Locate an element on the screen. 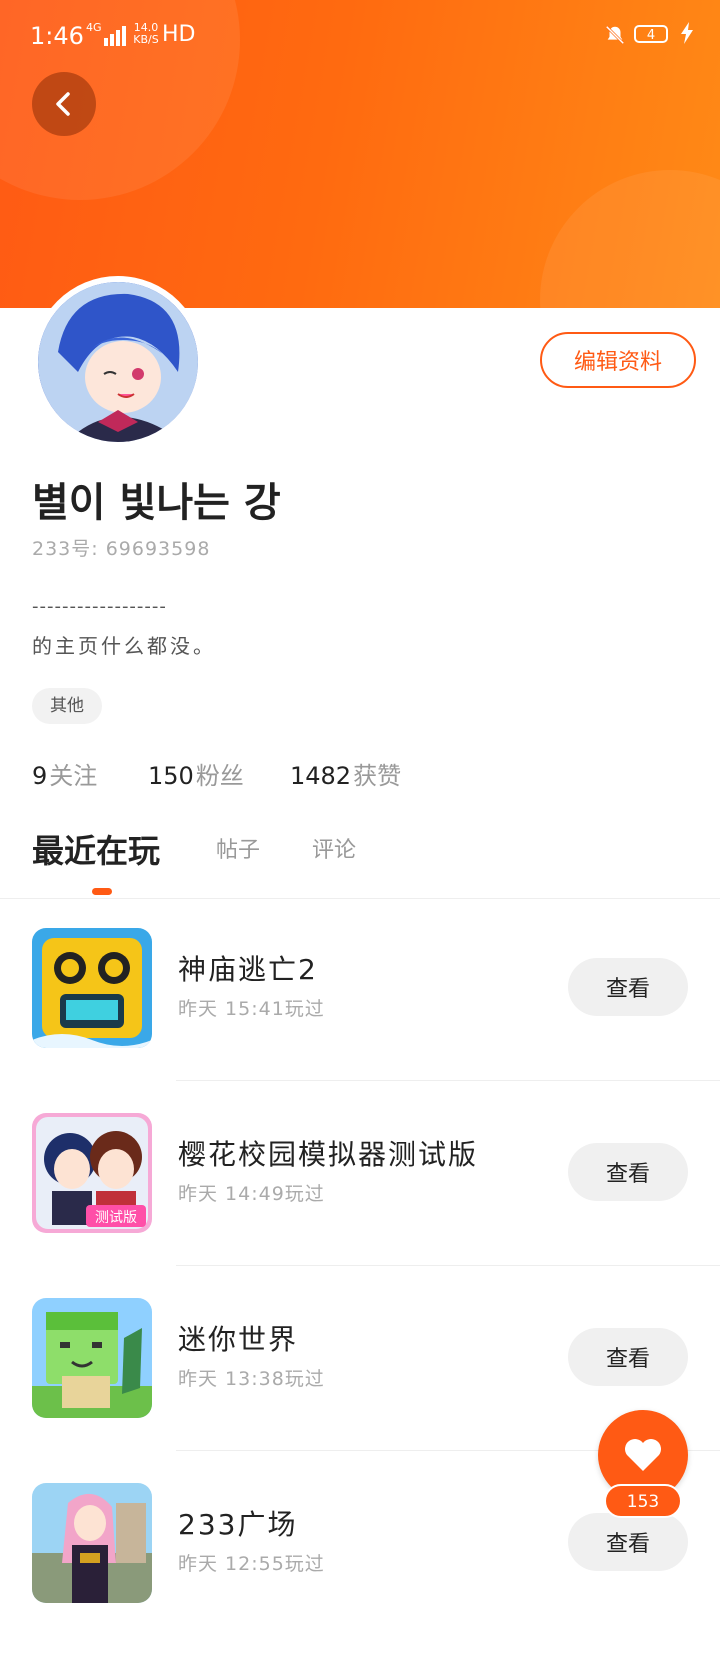  tab-bar: 最近在玩 帖子 评论 is located at coordinates (360, 862).